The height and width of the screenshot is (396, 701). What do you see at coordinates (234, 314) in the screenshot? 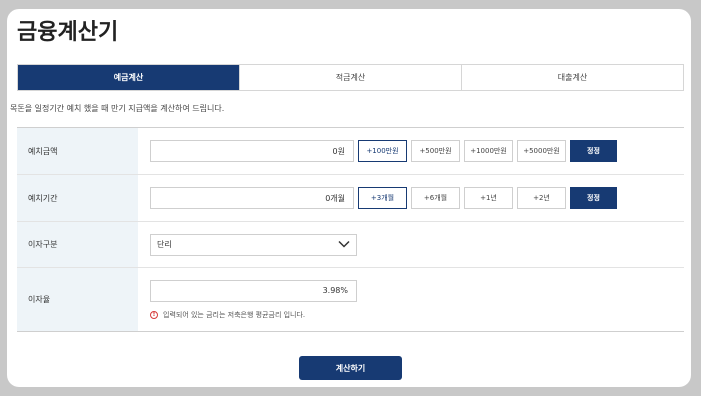
I see `rate-notice-text: 입력되어 있는 금리는 저축은행 평균금리 입니다.` at bounding box center [234, 314].